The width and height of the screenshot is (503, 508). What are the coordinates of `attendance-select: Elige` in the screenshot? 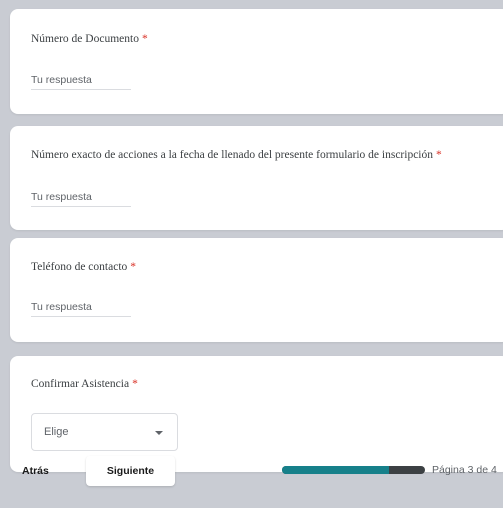 It's located at (104, 432).